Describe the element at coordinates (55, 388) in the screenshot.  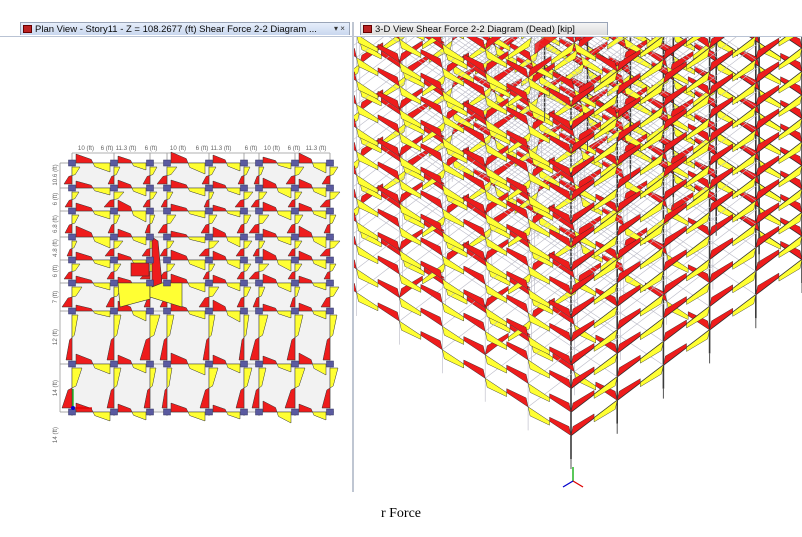
I see `dimension-label-left: 14 (ft)` at that location.